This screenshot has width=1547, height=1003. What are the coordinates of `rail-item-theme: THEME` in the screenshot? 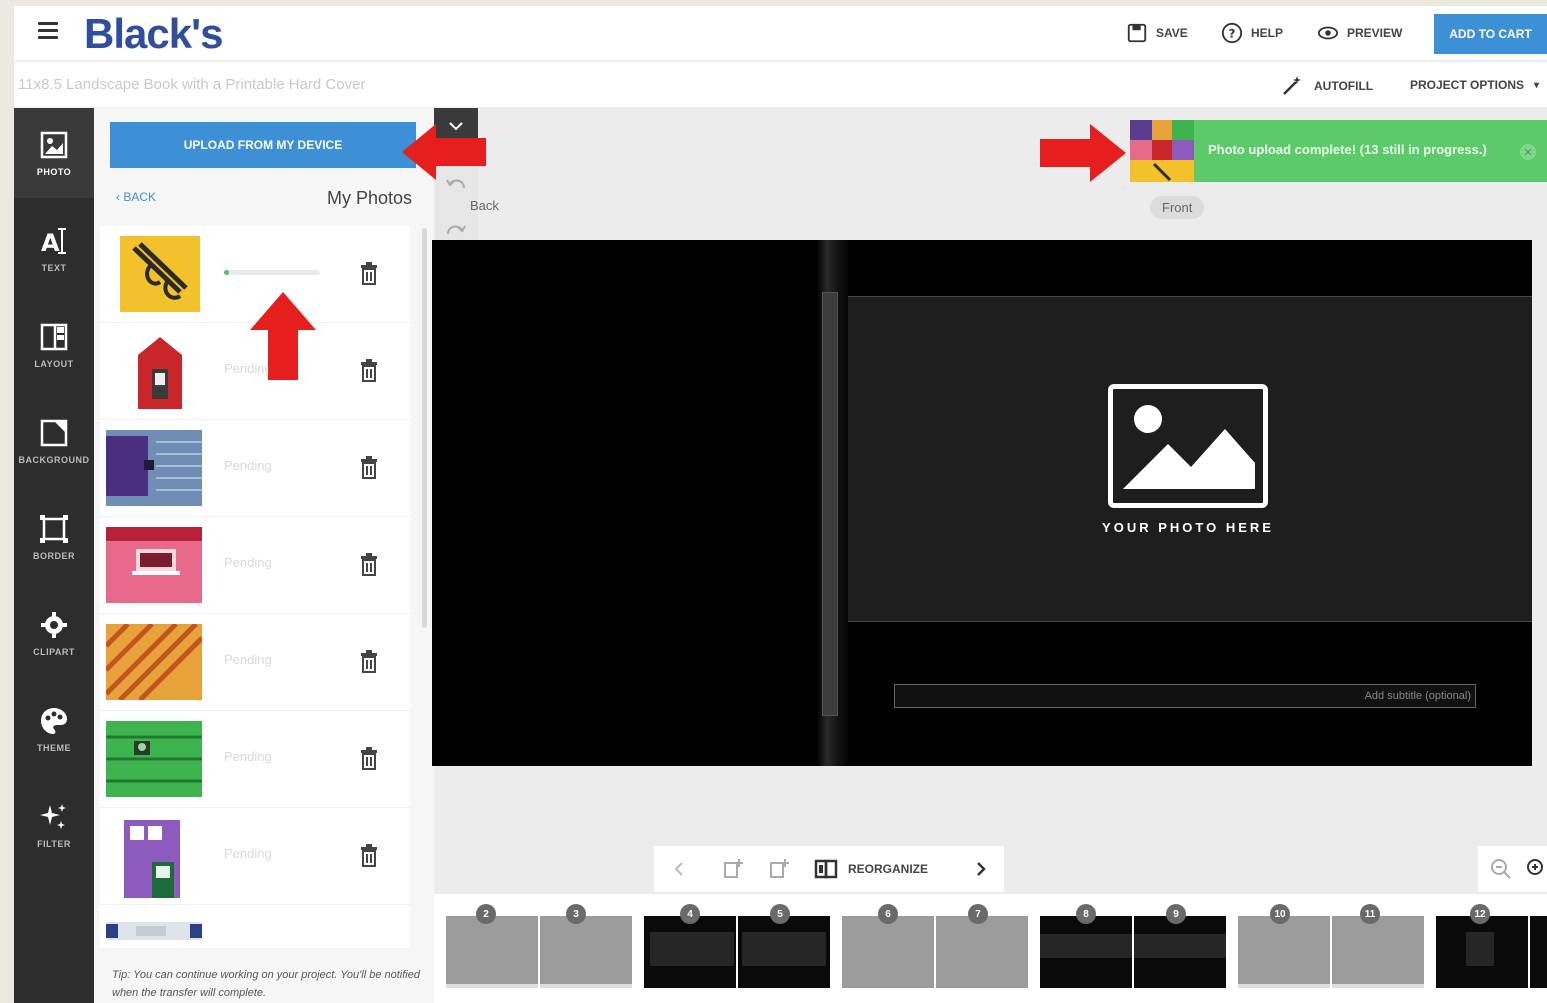 It's located at (54, 729).